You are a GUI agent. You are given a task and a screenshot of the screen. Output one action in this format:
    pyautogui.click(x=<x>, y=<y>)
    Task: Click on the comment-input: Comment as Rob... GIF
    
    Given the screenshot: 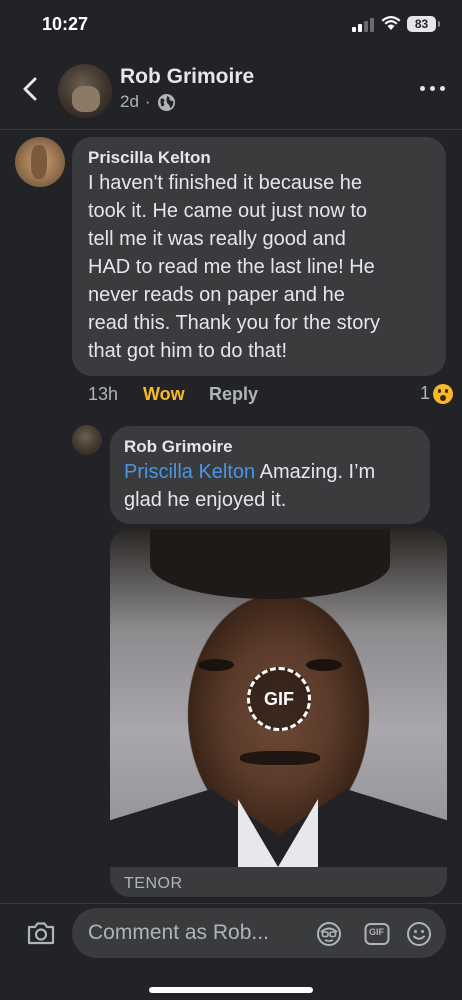 What is the action you would take?
    pyautogui.click(x=259, y=933)
    